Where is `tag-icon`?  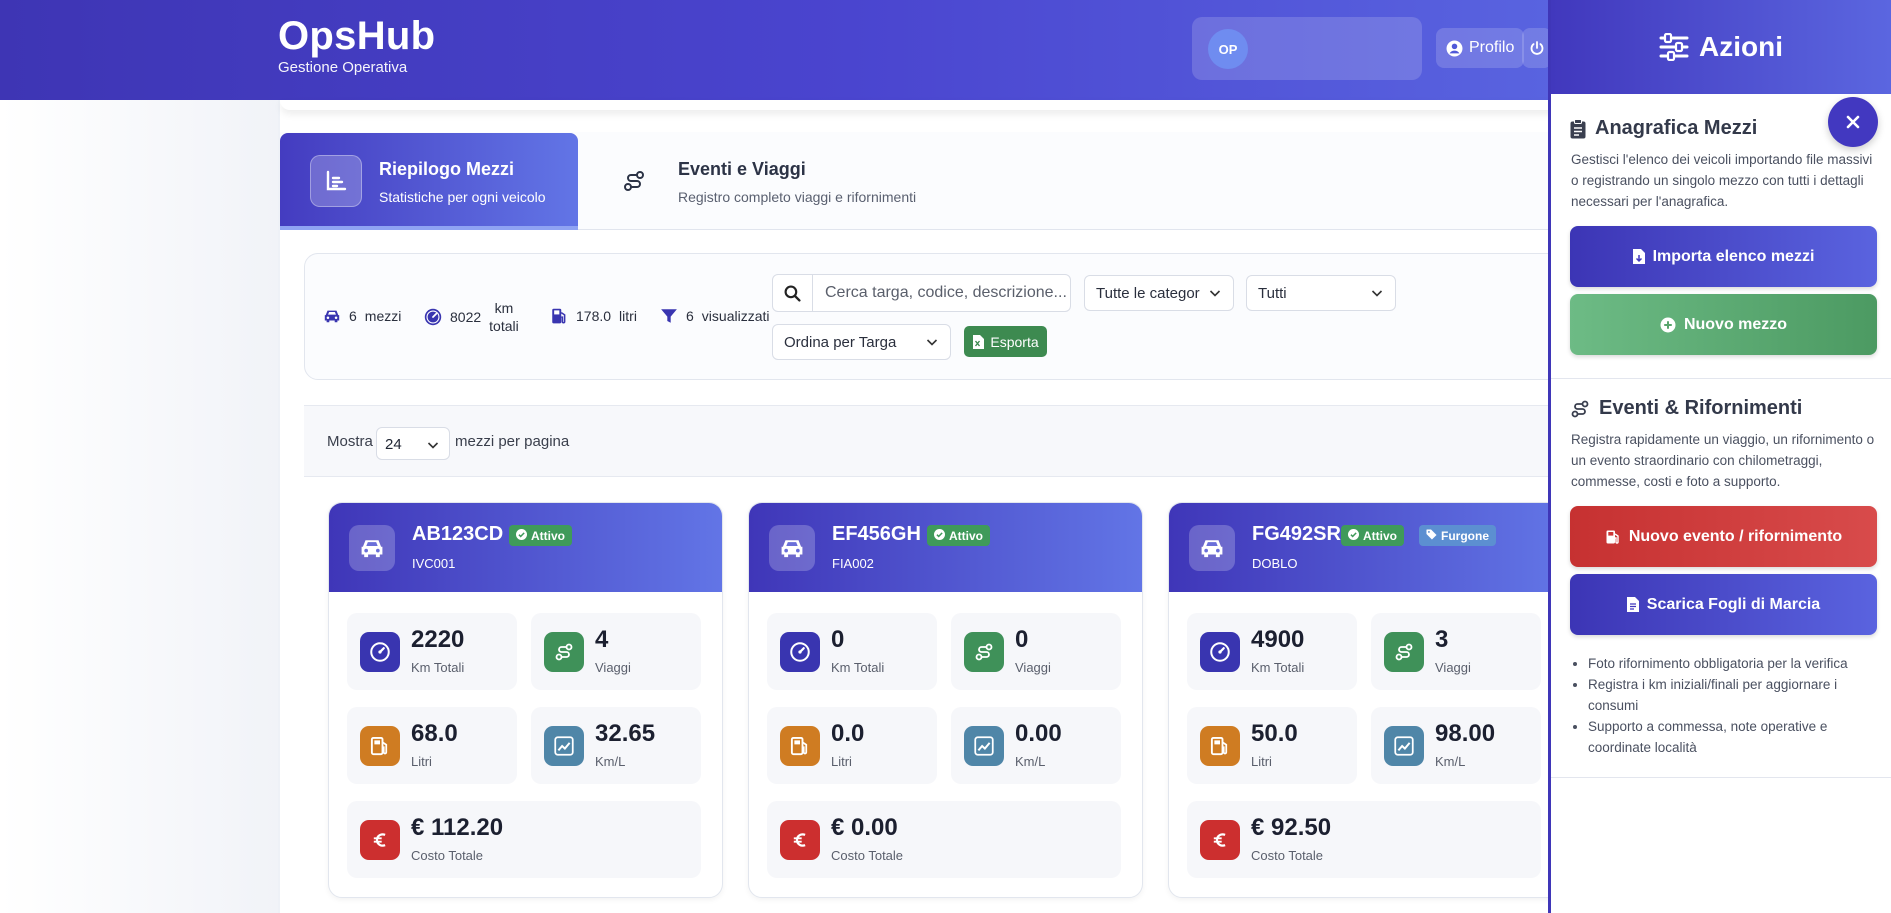
tag-icon is located at coordinates (1431, 535).